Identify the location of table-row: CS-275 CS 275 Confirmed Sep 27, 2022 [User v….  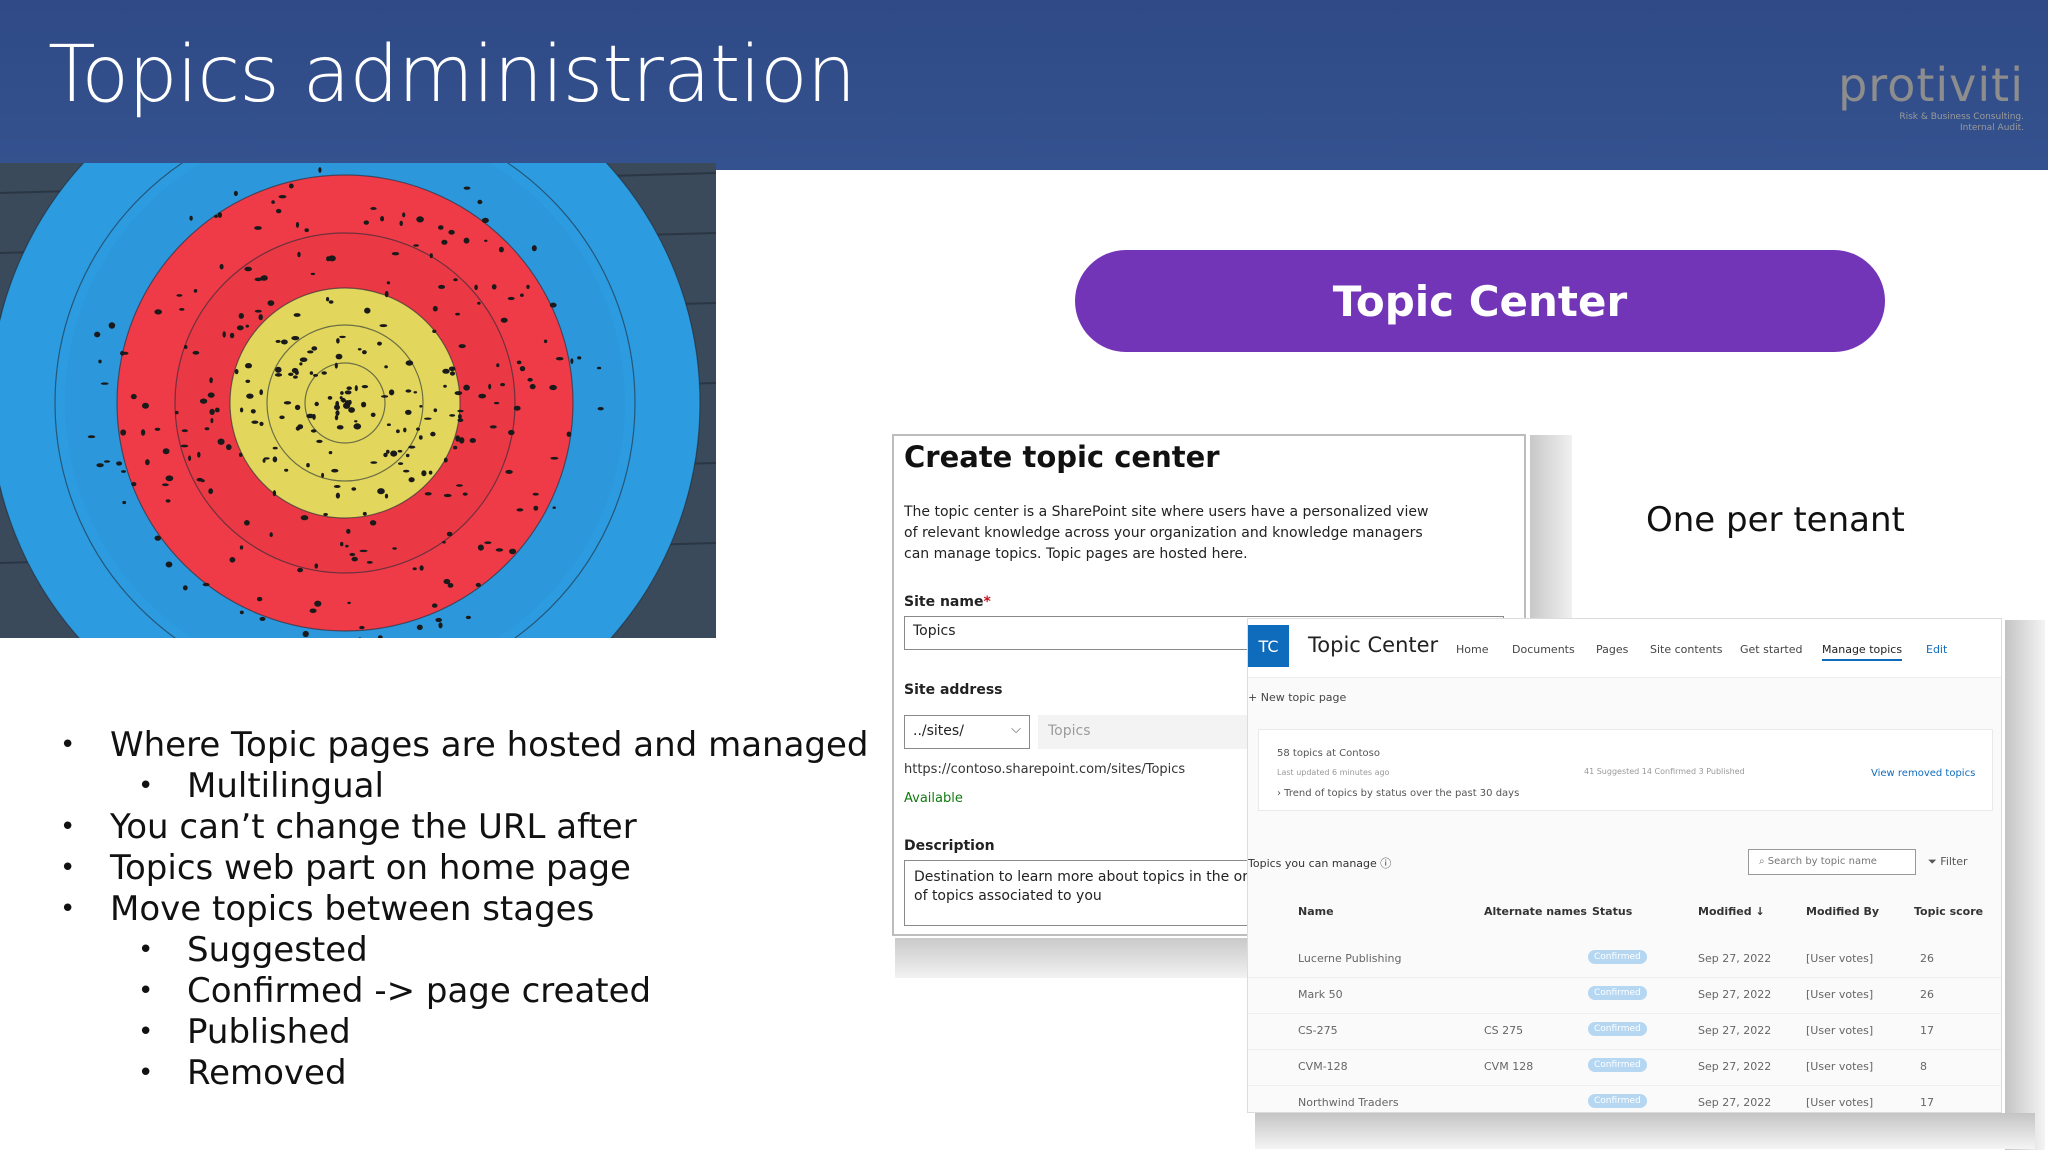
(1624, 1031).